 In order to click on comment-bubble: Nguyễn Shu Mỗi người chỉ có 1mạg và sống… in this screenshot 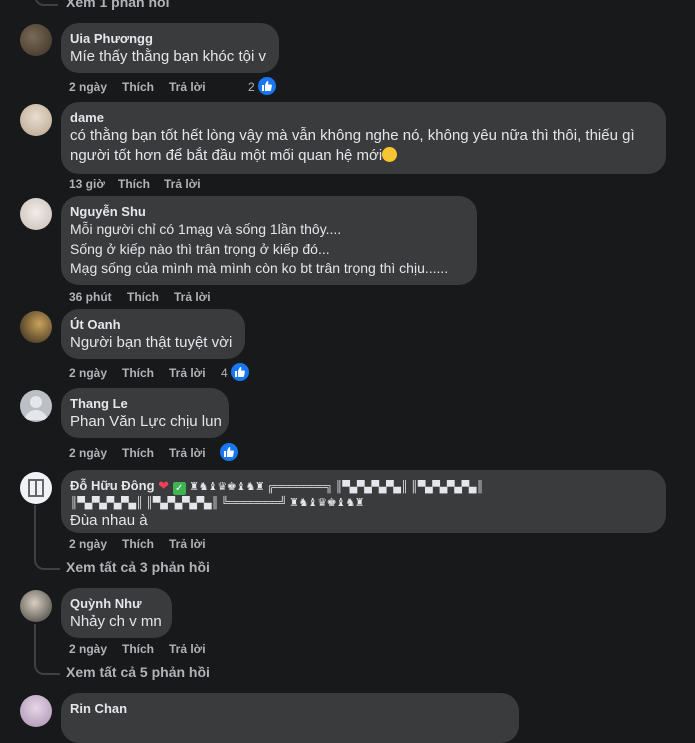, I will do `click(269, 240)`.